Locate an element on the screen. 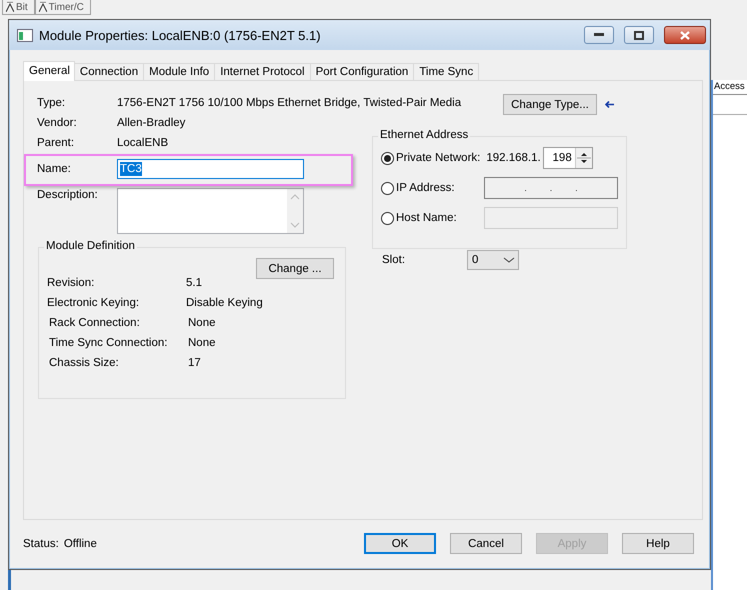 The image size is (747, 590). field-label: Name: is located at coordinates (54, 169).